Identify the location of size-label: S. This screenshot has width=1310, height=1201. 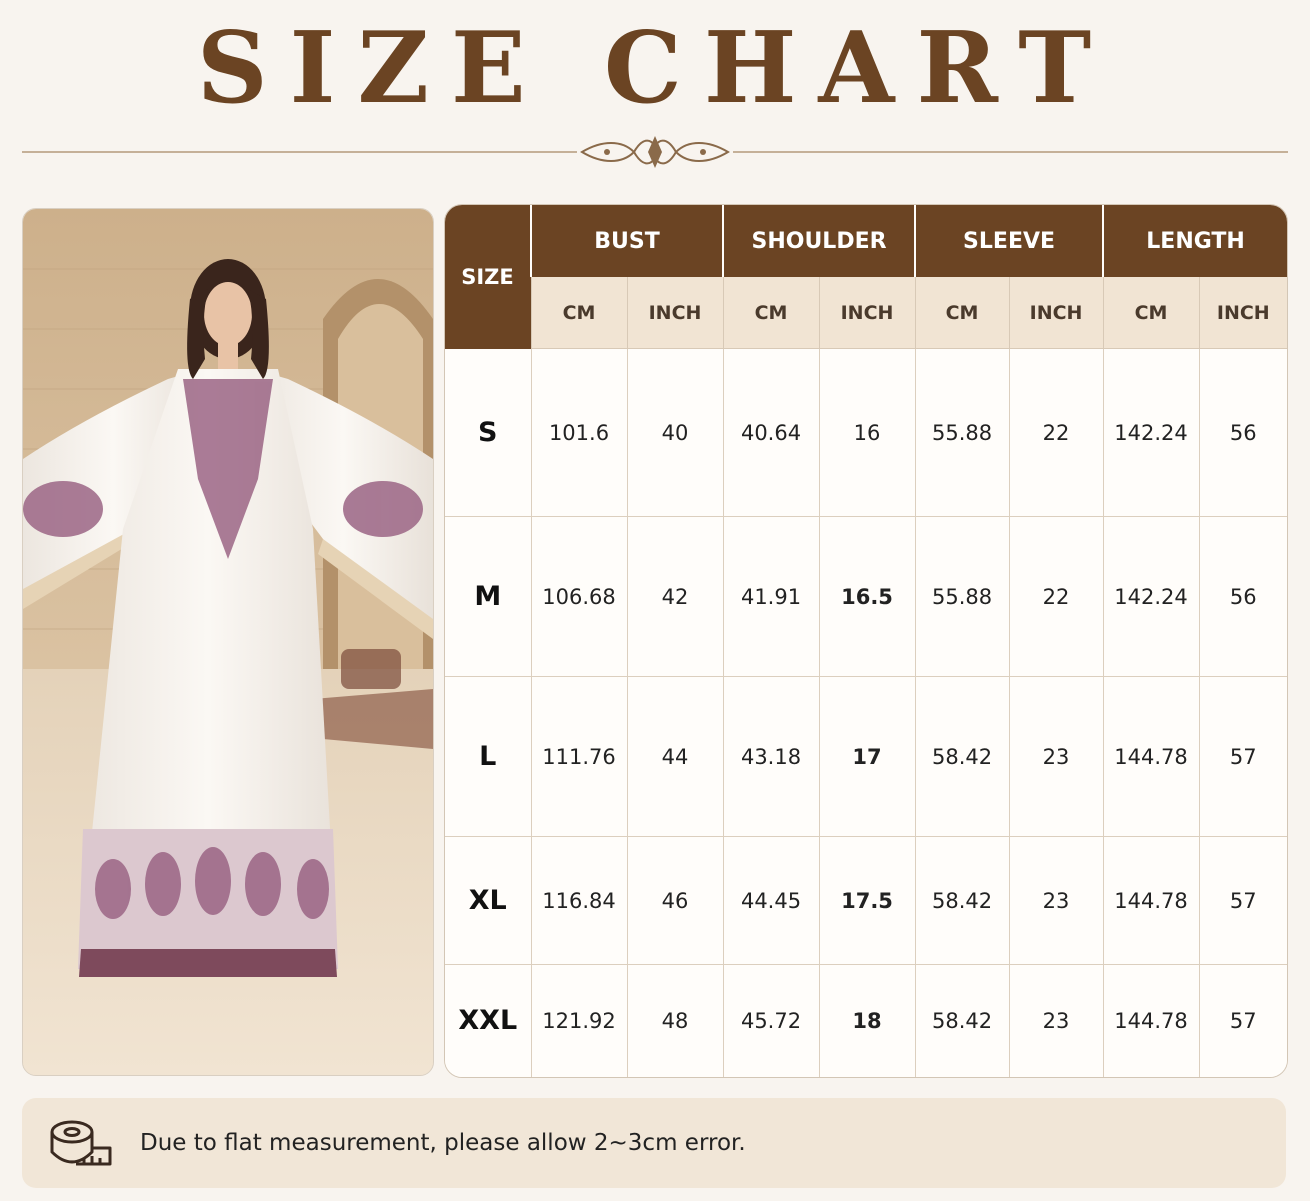
(488, 432).